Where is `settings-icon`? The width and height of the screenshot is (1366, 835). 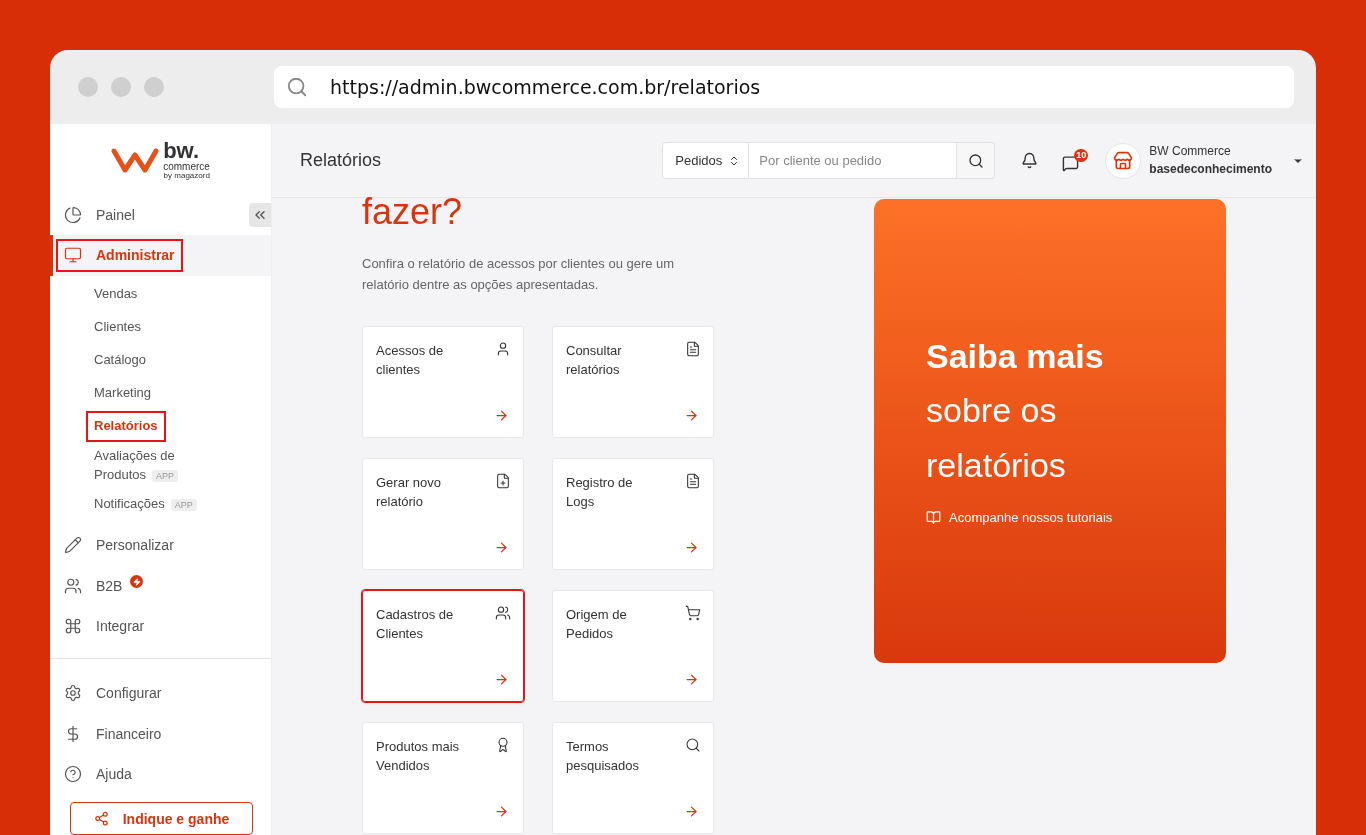
settings-icon is located at coordinates (73, 693).